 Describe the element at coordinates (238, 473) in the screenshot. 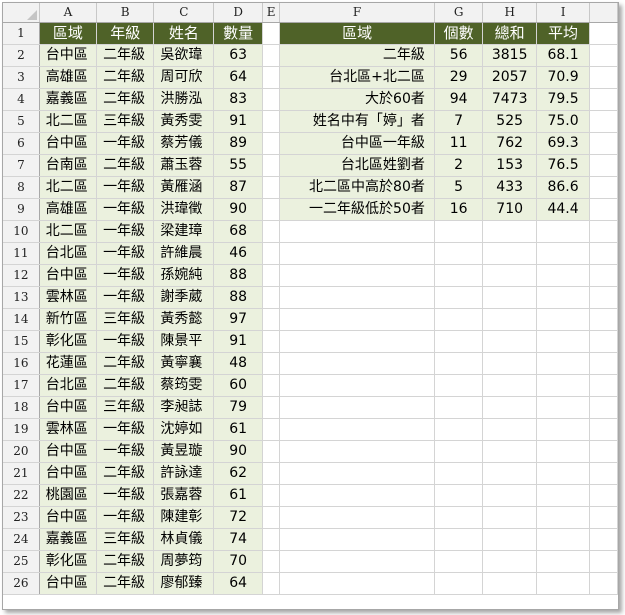

I see `cell-quantity: 62` at that location.